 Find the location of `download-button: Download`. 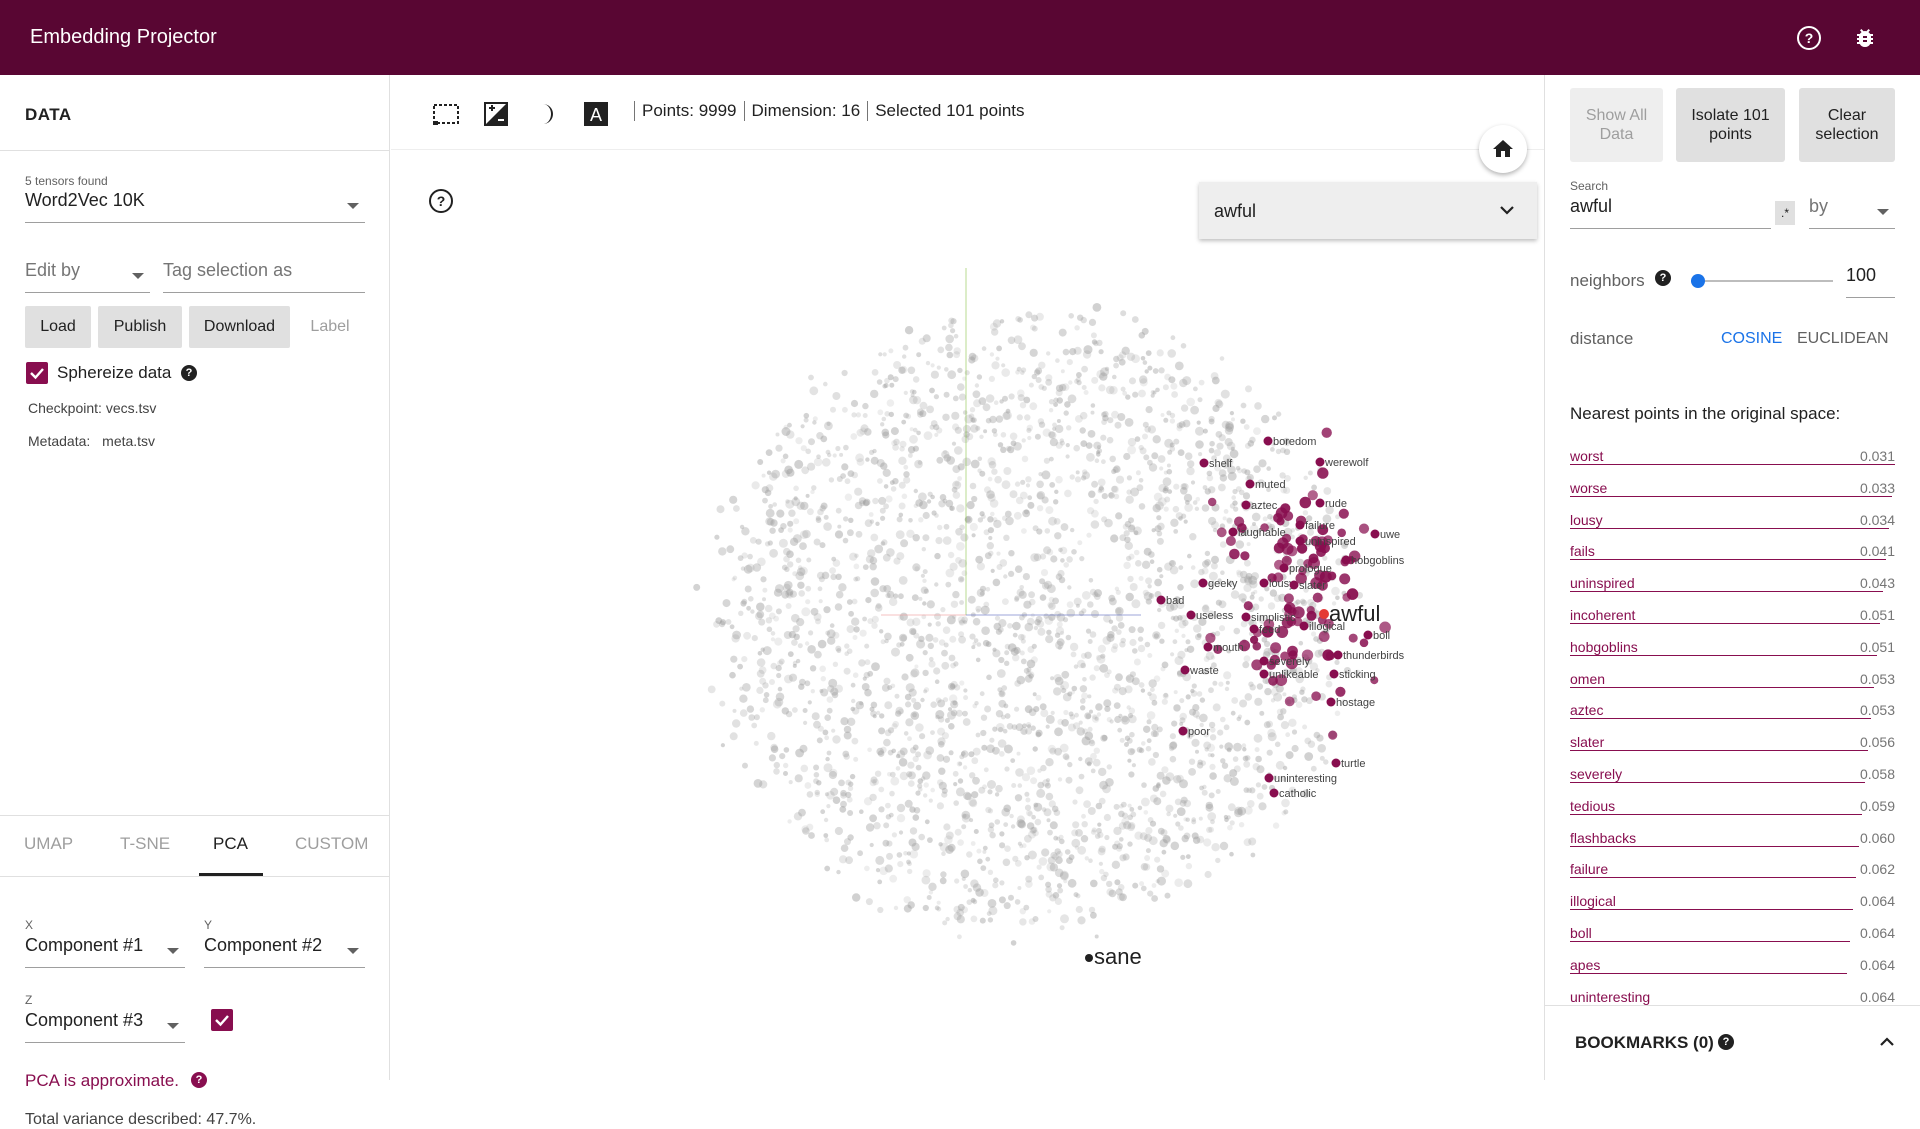

download-button: Download is located at coordinates (239, 327).